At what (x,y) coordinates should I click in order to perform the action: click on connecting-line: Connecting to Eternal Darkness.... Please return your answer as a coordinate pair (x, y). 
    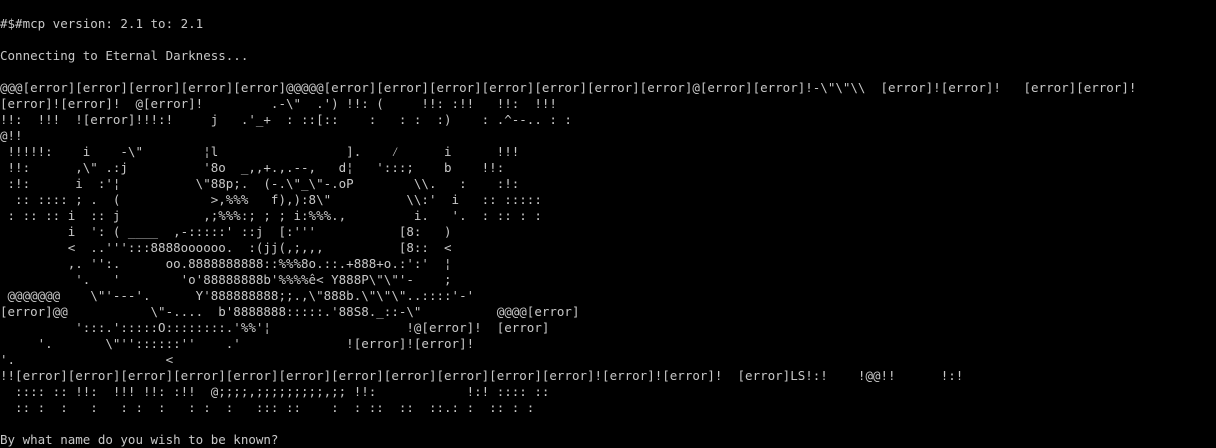
    Looking at the image, I should click on (124, 55).